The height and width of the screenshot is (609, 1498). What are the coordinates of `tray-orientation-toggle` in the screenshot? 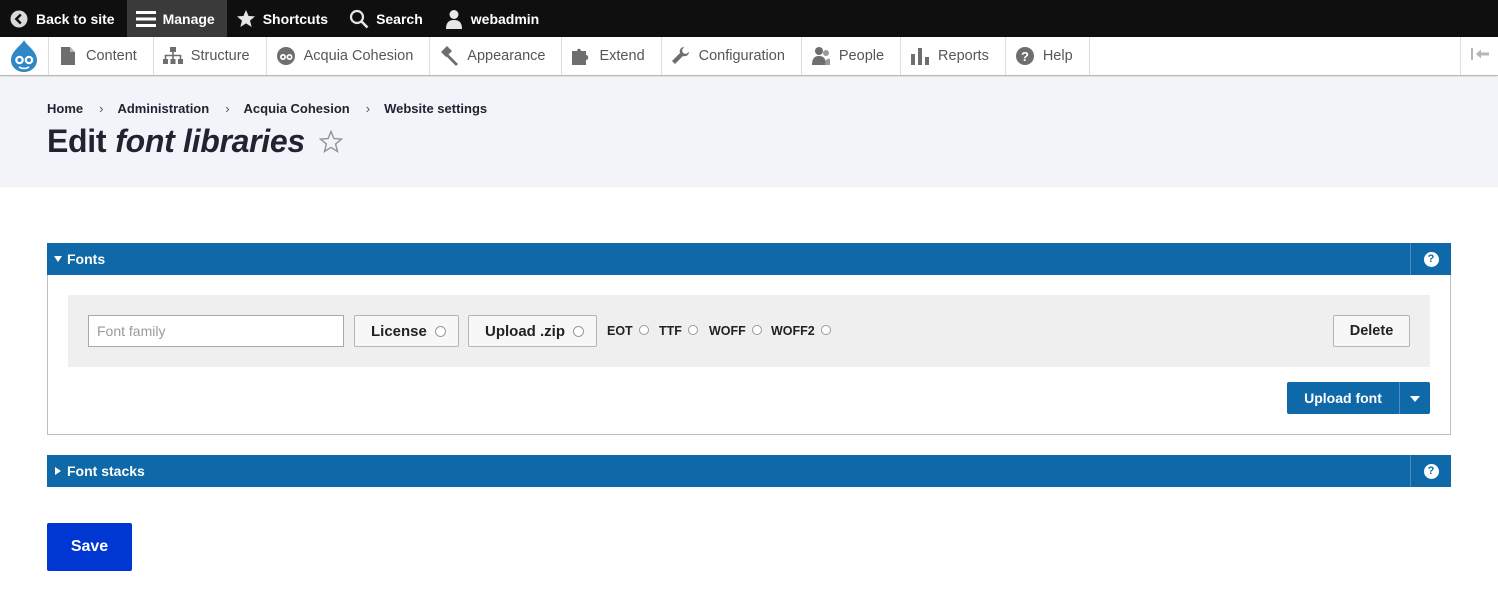 It's located at (1479, 56).